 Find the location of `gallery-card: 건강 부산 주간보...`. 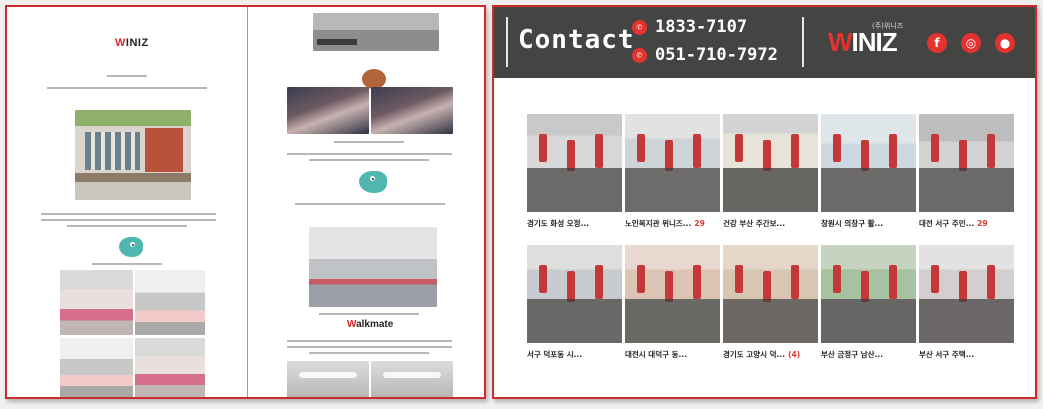

gallery-card: 건강 부산 주간보... is located at coordinates (770, 177).